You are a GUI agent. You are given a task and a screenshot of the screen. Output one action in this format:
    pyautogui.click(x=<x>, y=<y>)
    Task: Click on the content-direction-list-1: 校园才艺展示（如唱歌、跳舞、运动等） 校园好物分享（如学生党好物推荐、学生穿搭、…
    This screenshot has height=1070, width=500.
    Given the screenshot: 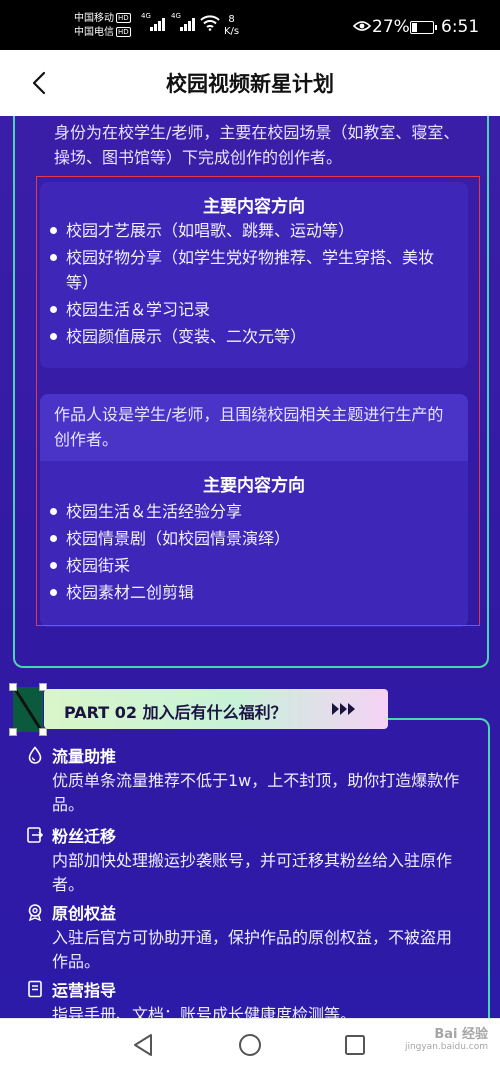 What is the action you would take?
    pyautogui.click(x=248, y=284)
    